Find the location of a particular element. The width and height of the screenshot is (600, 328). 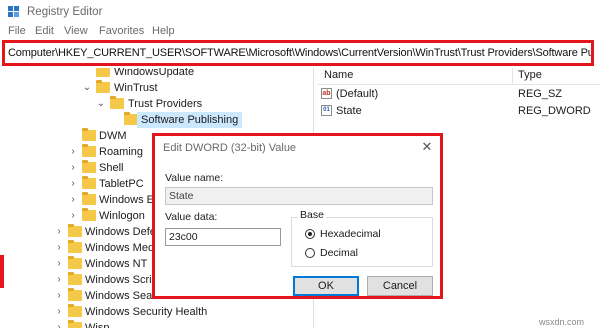

close-icon: ✕ is located at coordinates (427, 147).